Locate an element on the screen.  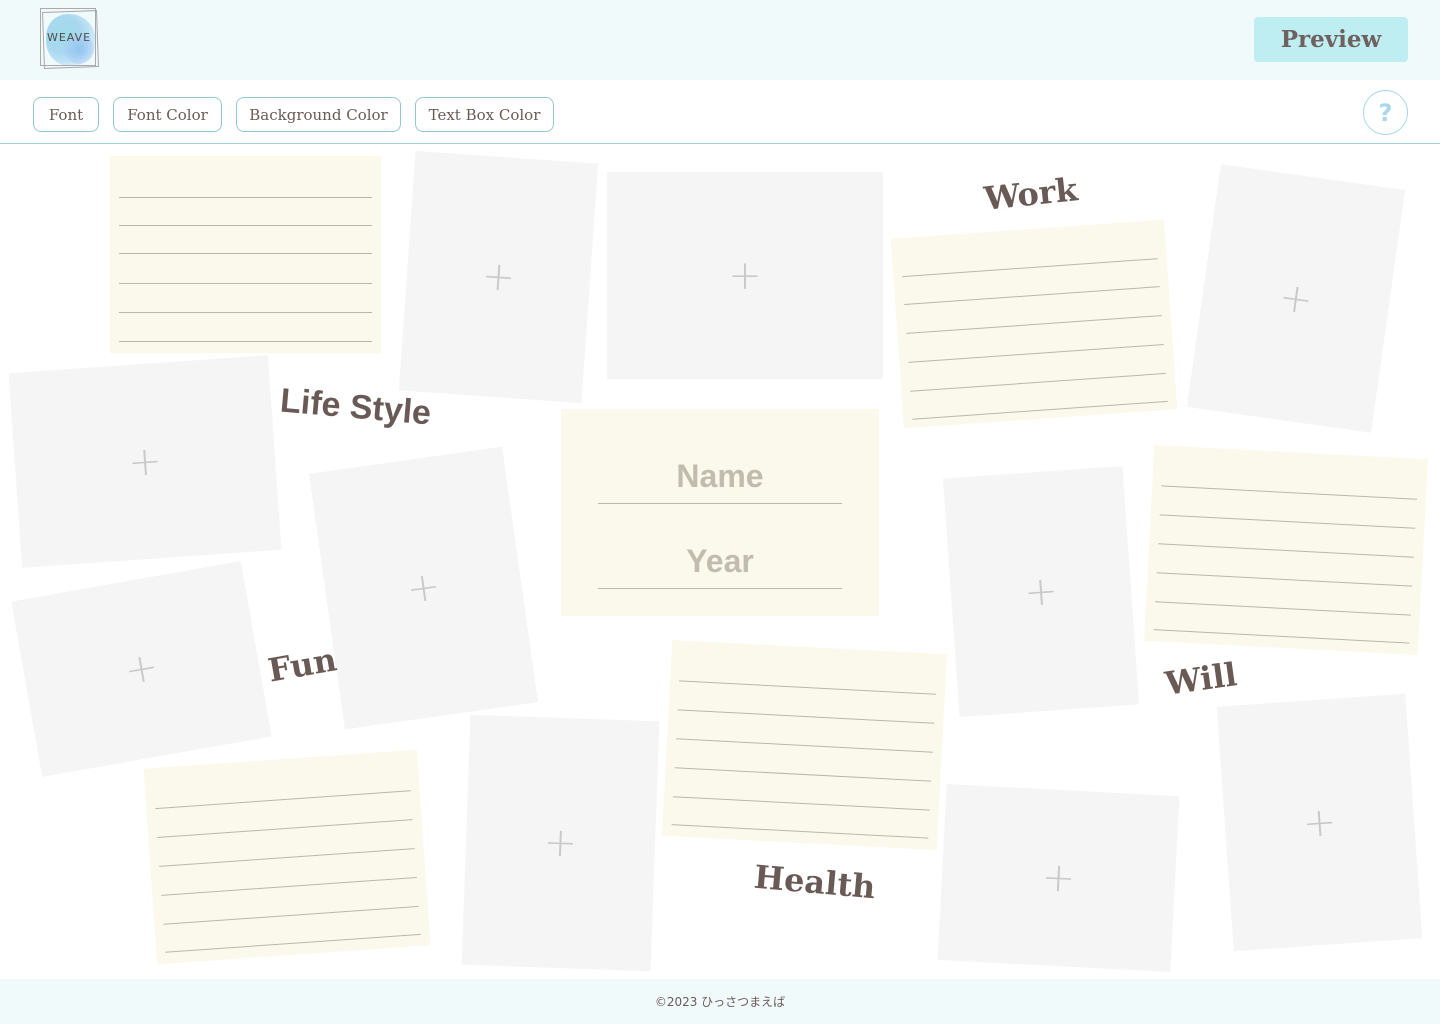
weave-logo: WEAVE is located at coordinates (69, 38).